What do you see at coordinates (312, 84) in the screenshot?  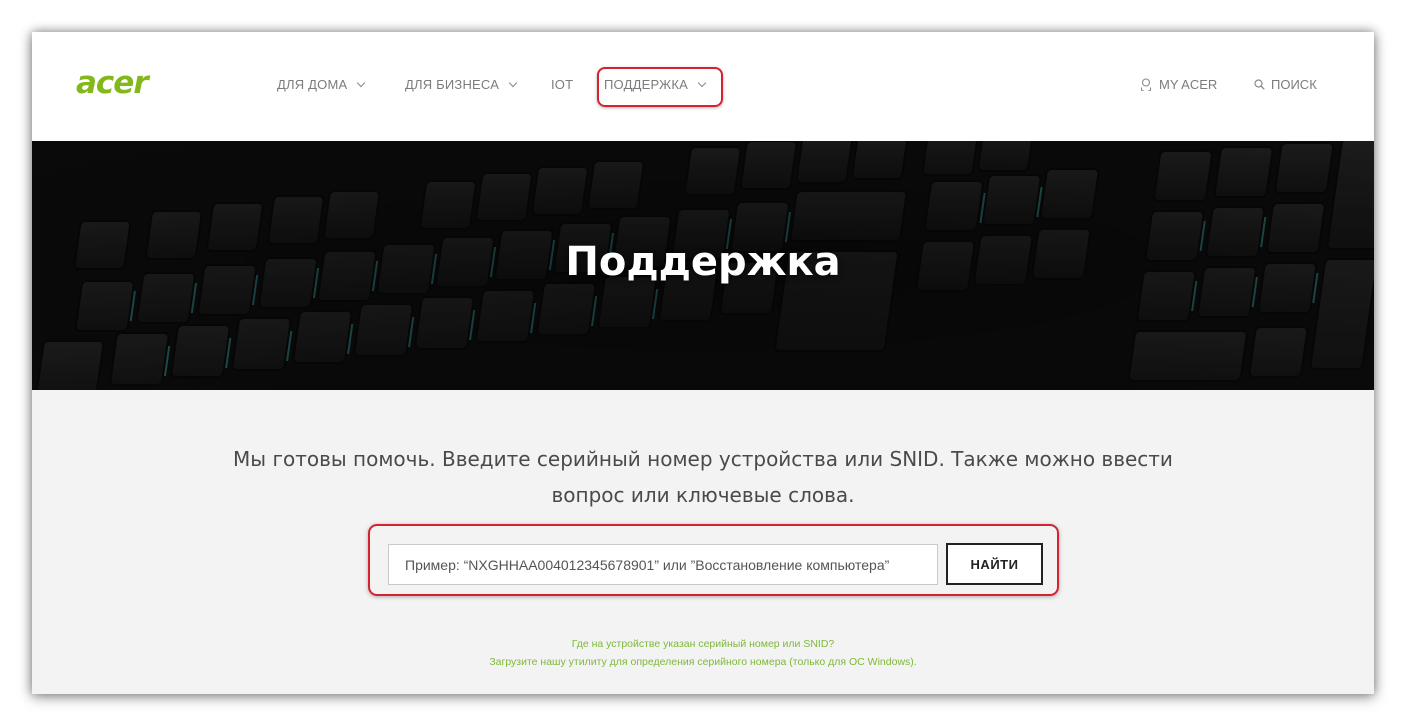 I see `nav-item-label: ДЛЯ ДОМА` at bounding box center [312, 84].